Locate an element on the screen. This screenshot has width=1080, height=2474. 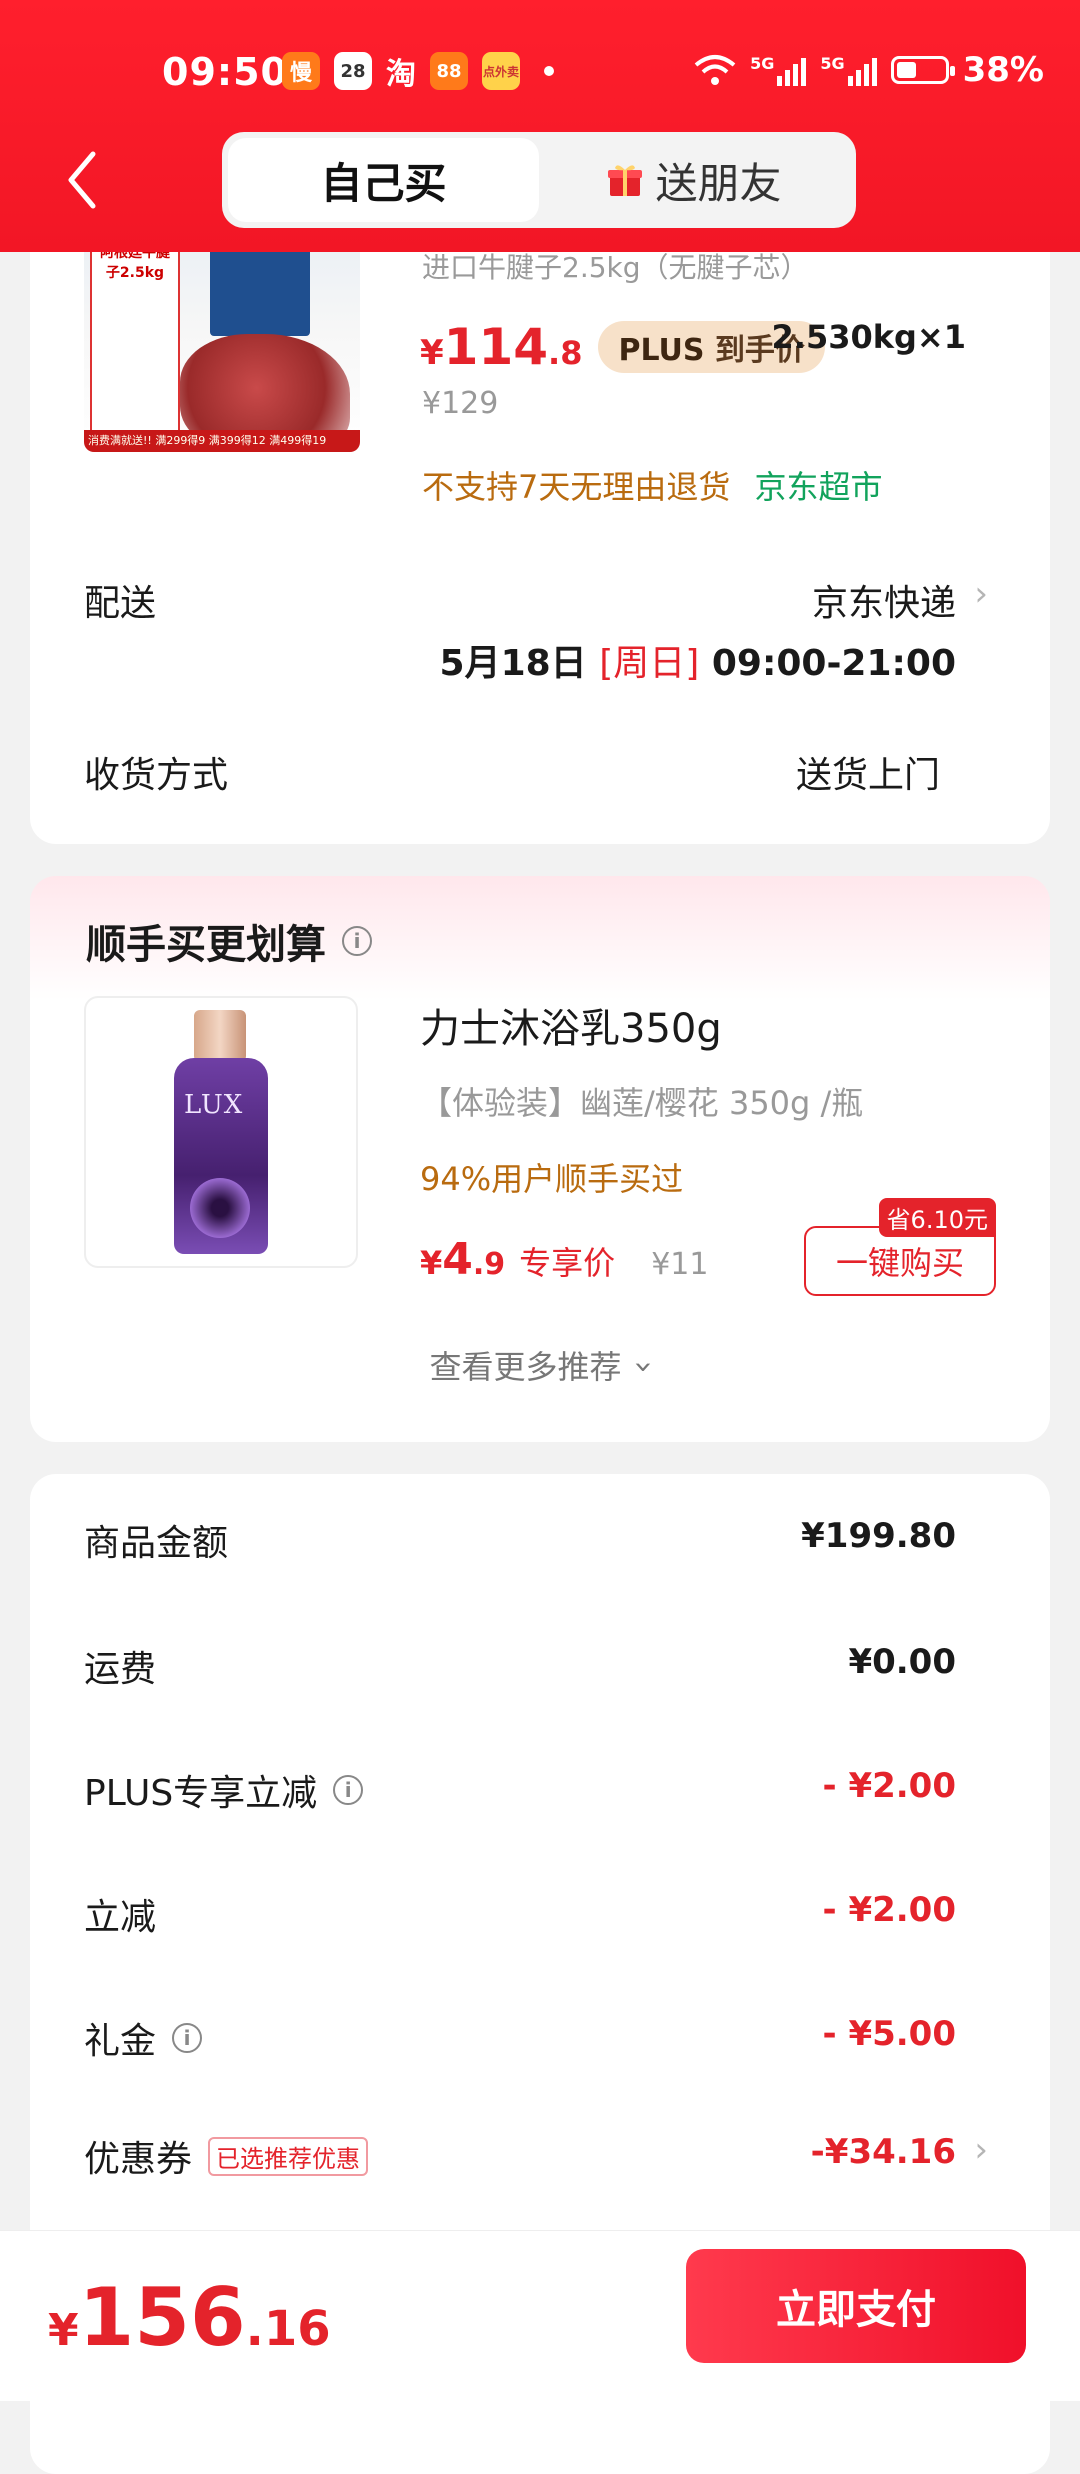
summary-row-goods-amount: 商品金额 ¥199.80 is located at coordinates (540, 1544).